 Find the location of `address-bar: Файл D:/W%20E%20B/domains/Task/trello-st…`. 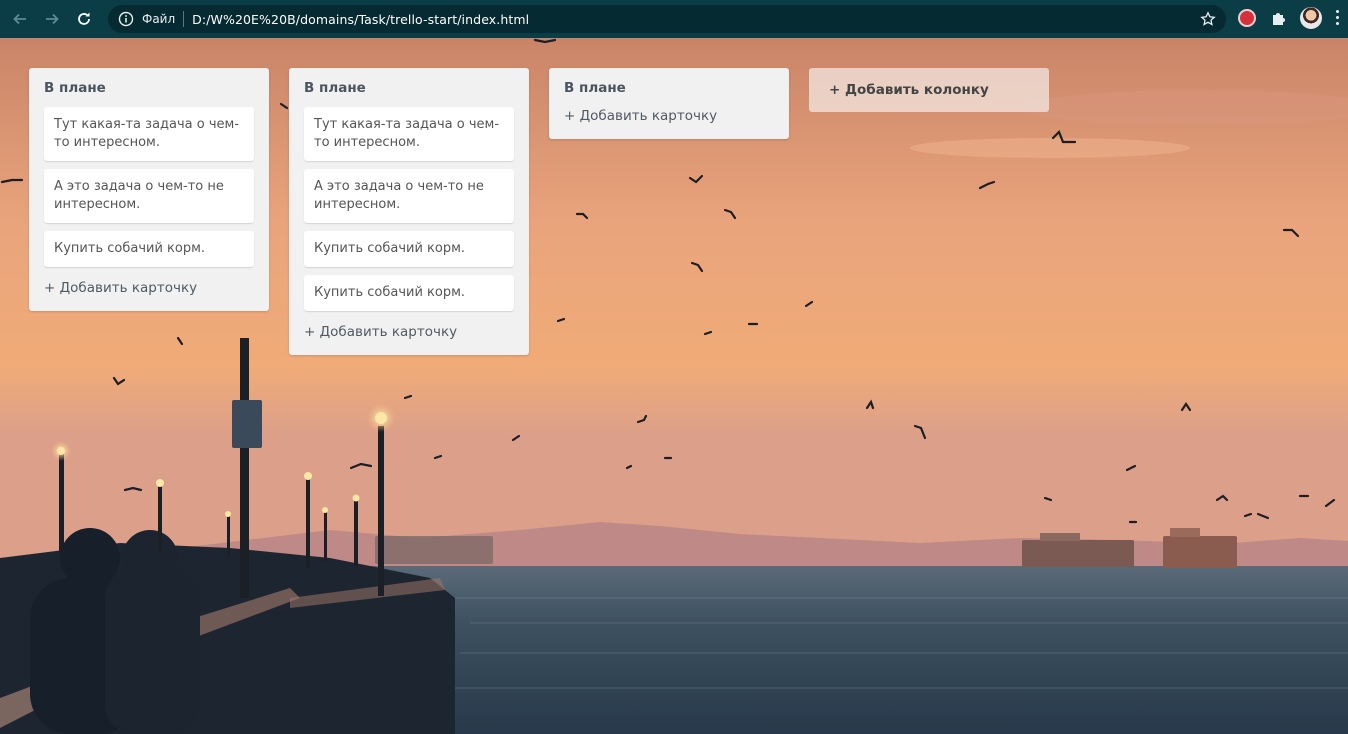

address-bar: Файл D:/W%20E%20B/domains/Task/trello-st… is located at coordinates (667, 19).